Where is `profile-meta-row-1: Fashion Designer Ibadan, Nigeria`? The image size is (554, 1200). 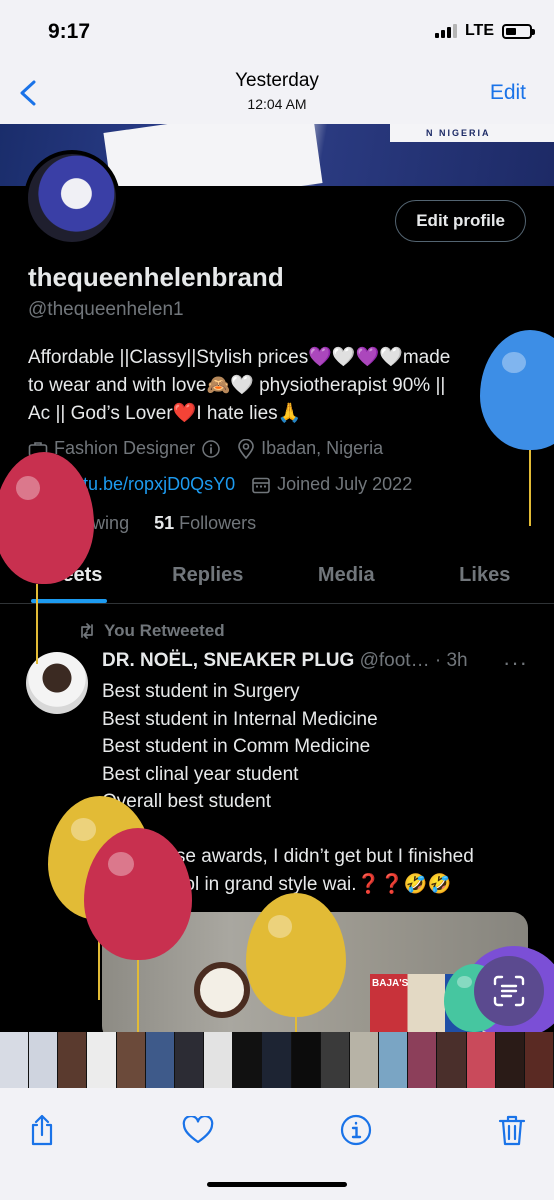
profile-meta-row-1: Fashion Designer Ibadan, Nigeria is located at coordinates (213, 448).